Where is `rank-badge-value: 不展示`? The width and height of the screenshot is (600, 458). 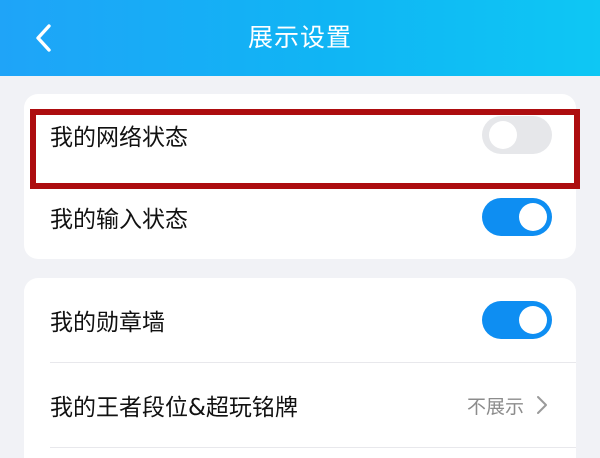 rank-badge-value: 不展示 is located at coordinates (495, 406).